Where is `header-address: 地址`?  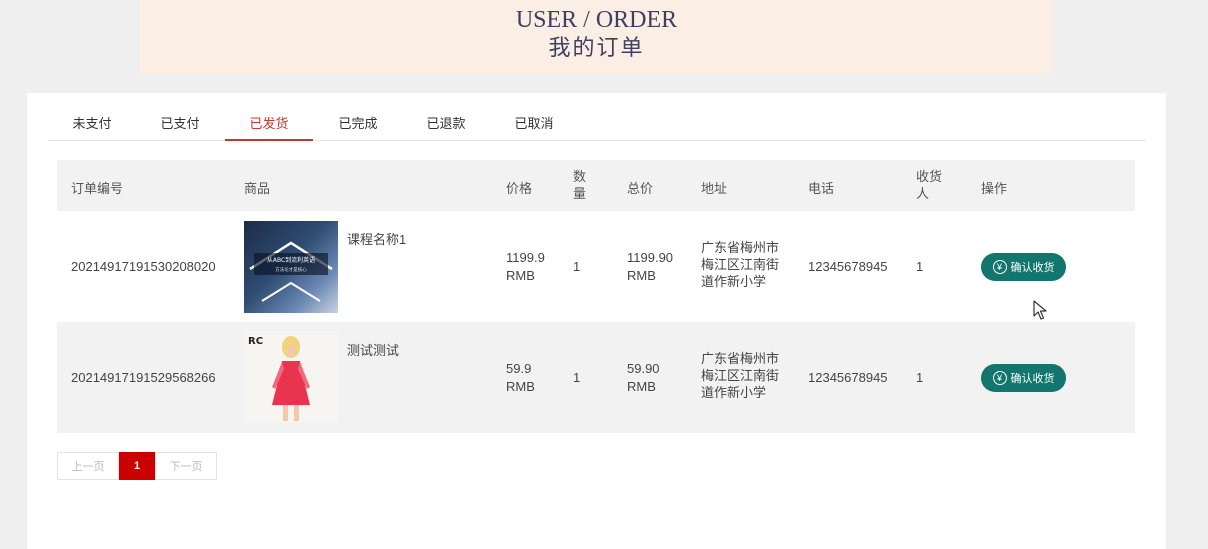
header-address: 地址 is located at coordinates (714, 188).